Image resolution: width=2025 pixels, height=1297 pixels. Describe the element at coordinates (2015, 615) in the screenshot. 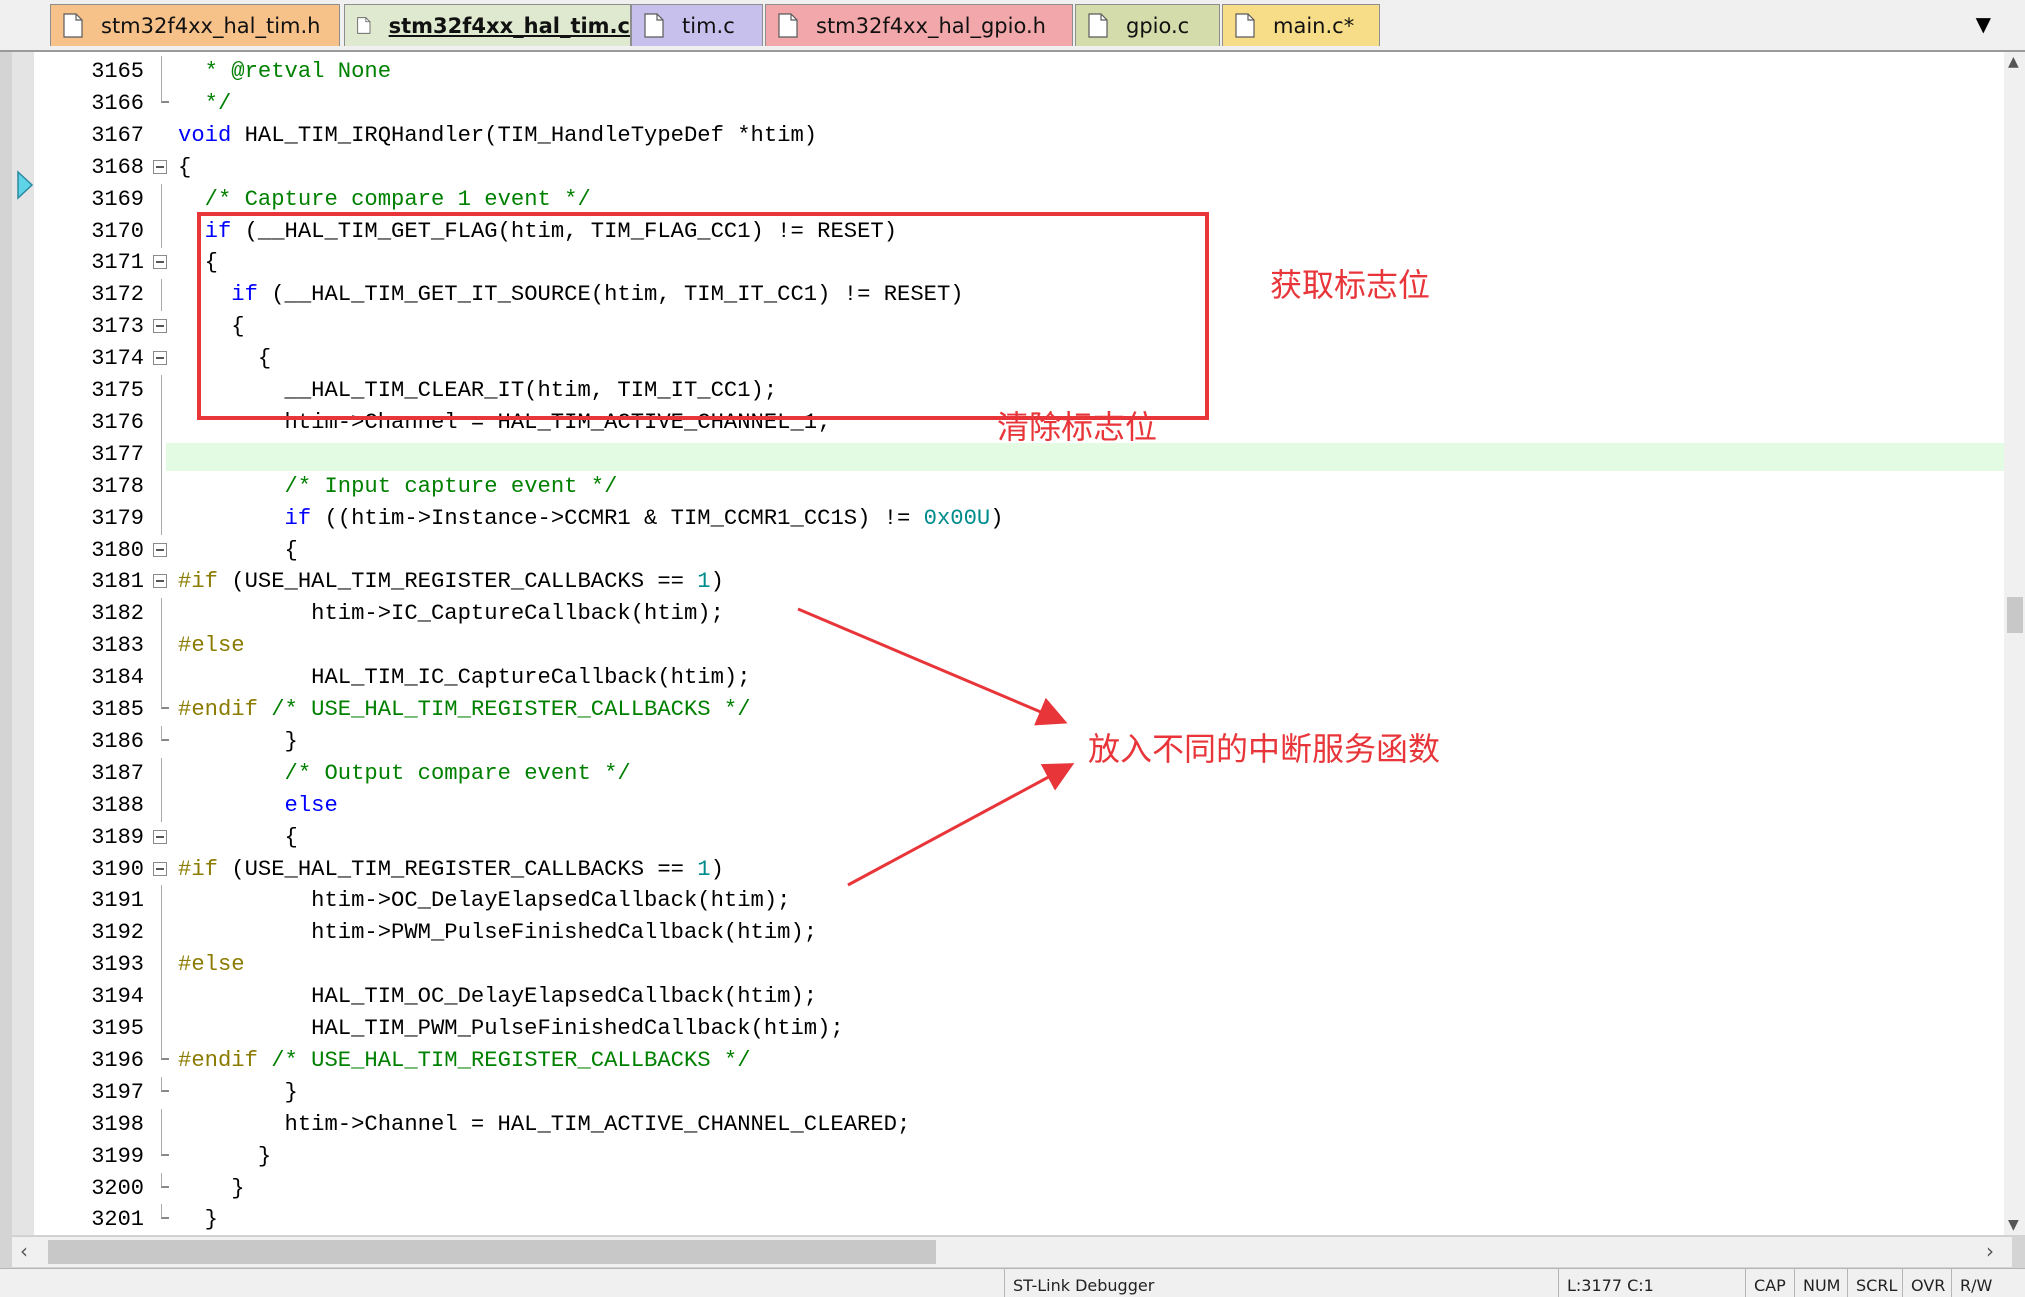

I see `vertical-scroll-thumb` at that location.